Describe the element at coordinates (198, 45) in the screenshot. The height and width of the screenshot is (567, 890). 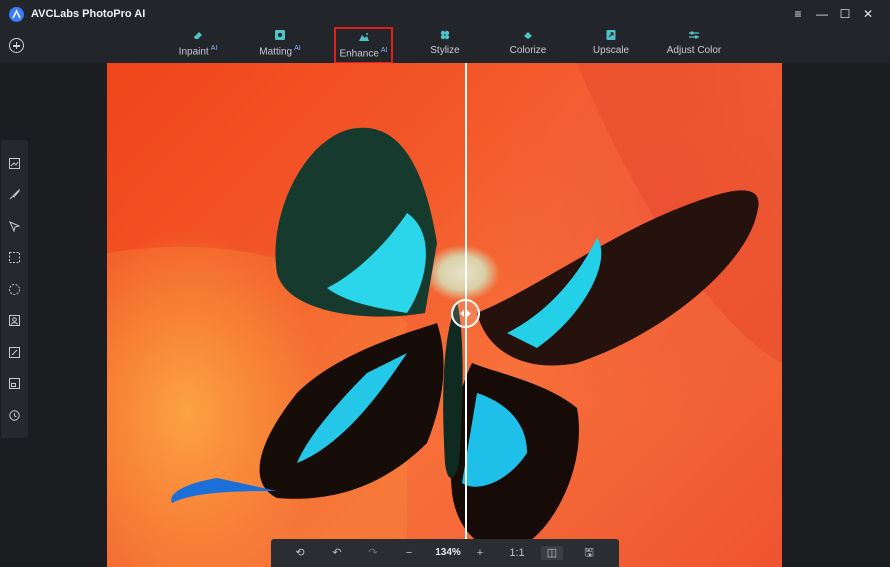
I see `tab-inpaint: Inpaint AI` at that location.